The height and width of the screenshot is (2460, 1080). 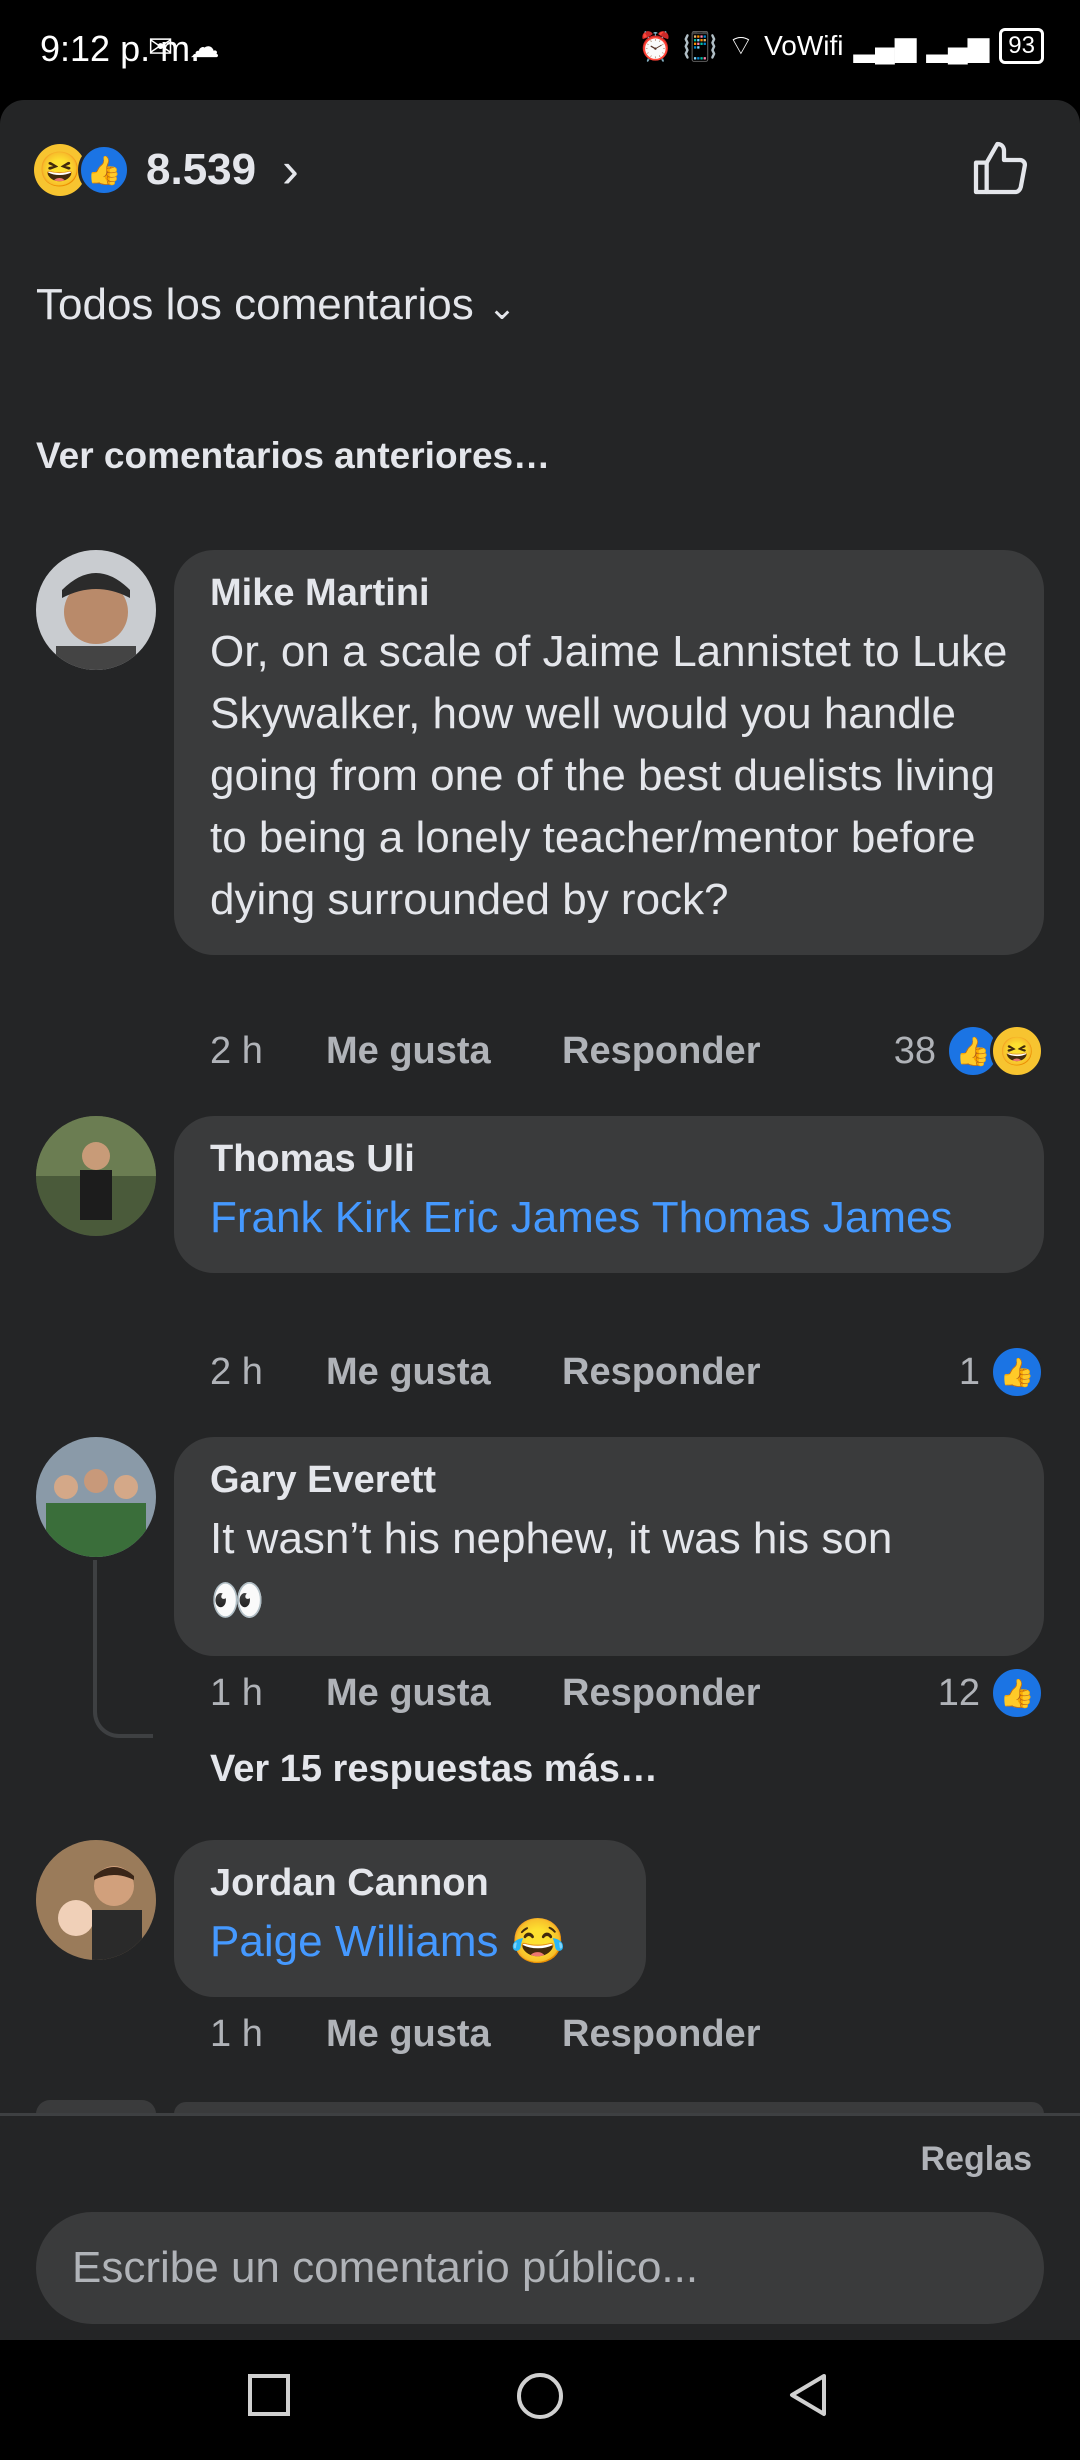 I want to click on comment-reactions: 12 👍, so click(x=991, y=1693).